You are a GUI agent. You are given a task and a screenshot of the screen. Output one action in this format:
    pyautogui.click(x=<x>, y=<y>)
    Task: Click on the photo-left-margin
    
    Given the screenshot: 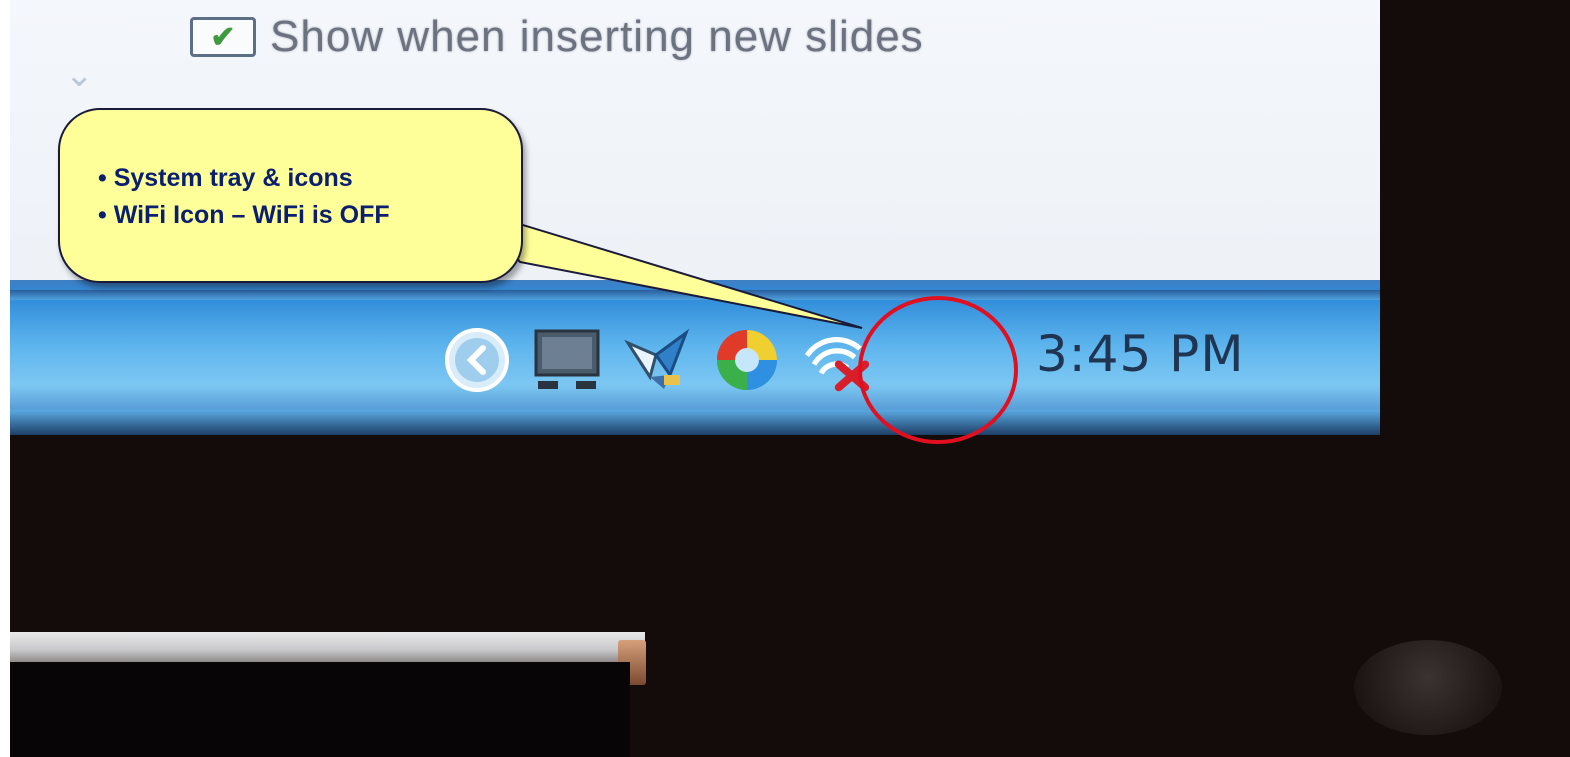 What is the action you would take?
    pyautogui.click(x=5, y=378)
    